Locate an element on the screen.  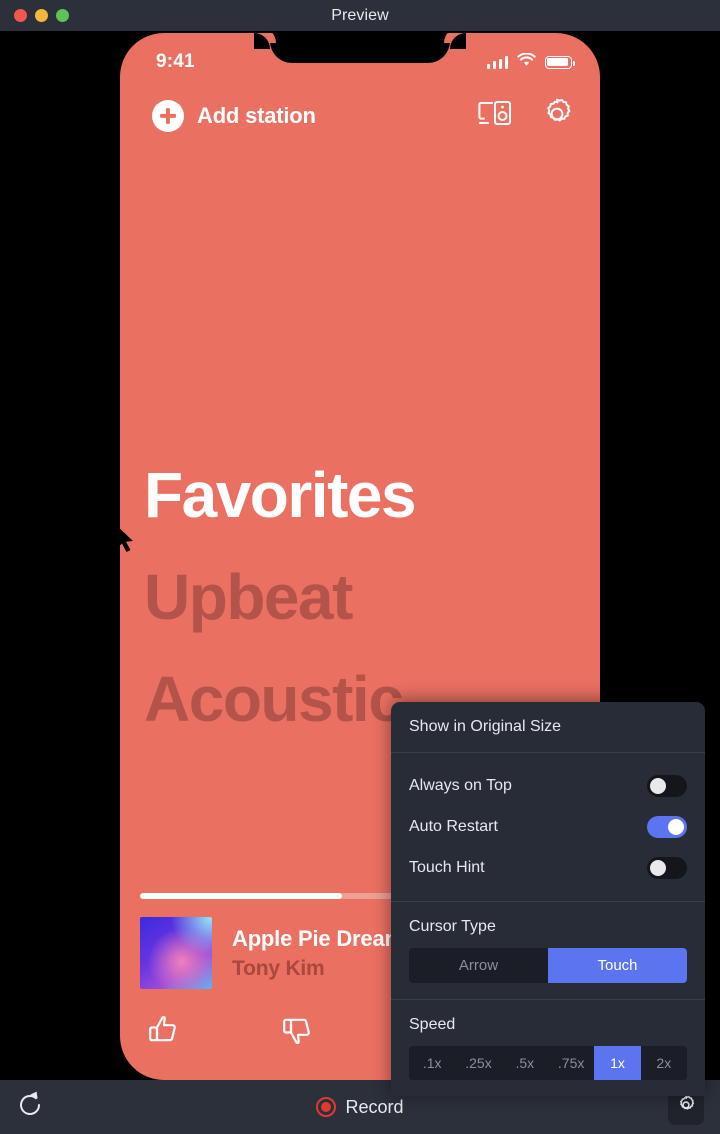
phone-notch is located at coordinates (360, 48).